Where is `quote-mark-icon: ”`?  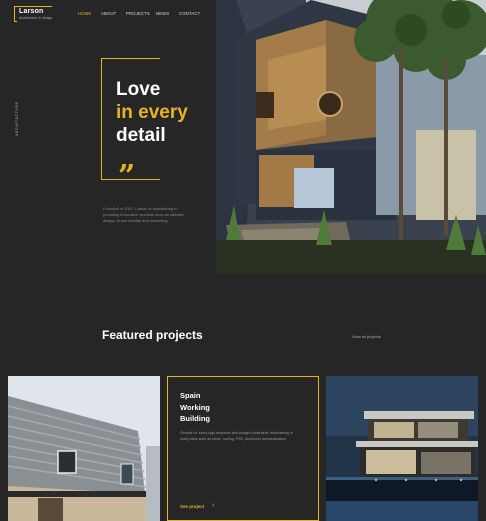 quote-mark-icon: ” is located at coordinates (127, 176).